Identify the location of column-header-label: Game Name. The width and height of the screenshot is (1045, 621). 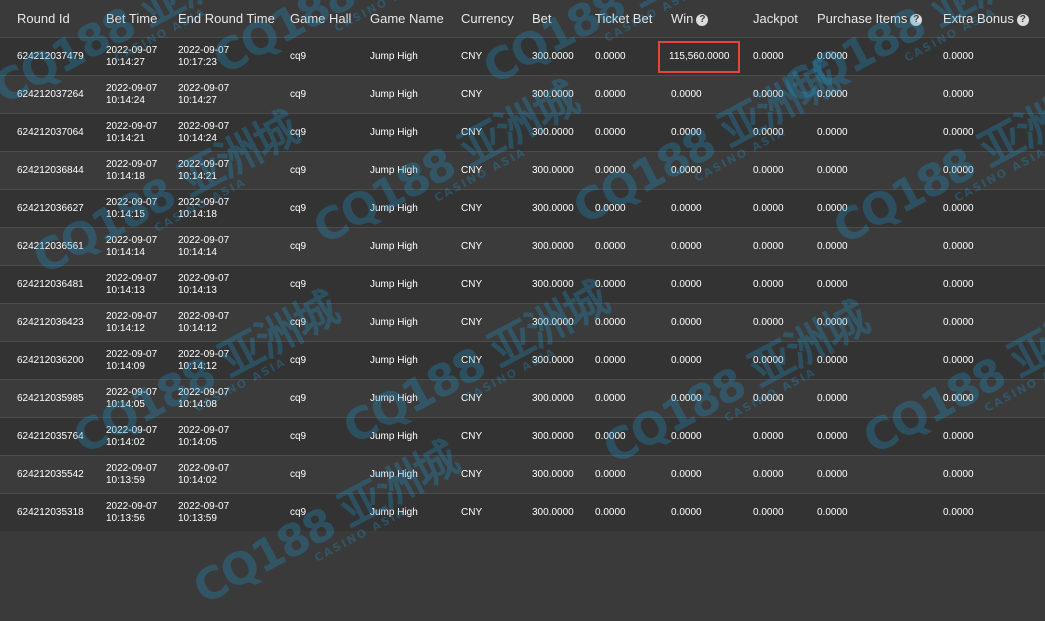
(407, 18).